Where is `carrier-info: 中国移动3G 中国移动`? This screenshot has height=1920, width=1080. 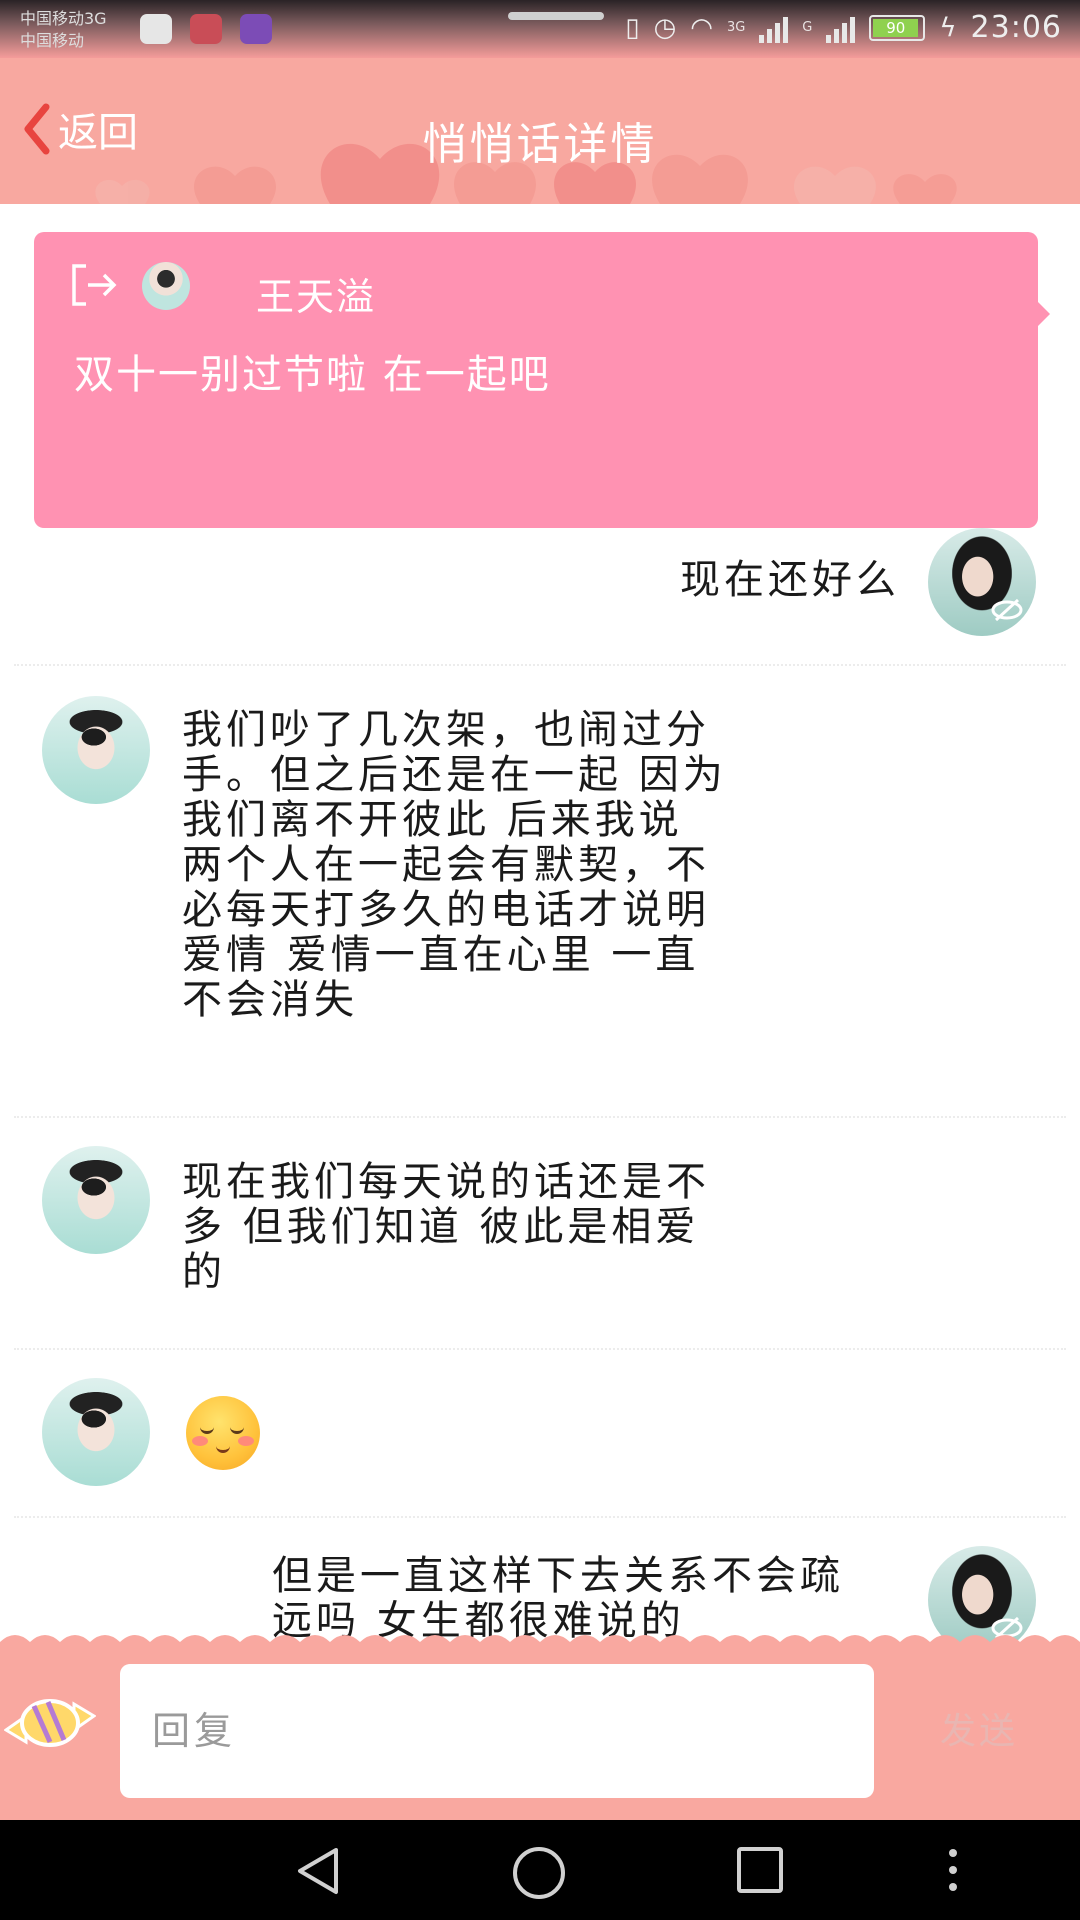 carrier-info: 中国移动3G 中国移动 is located at coordinates (63, 30).